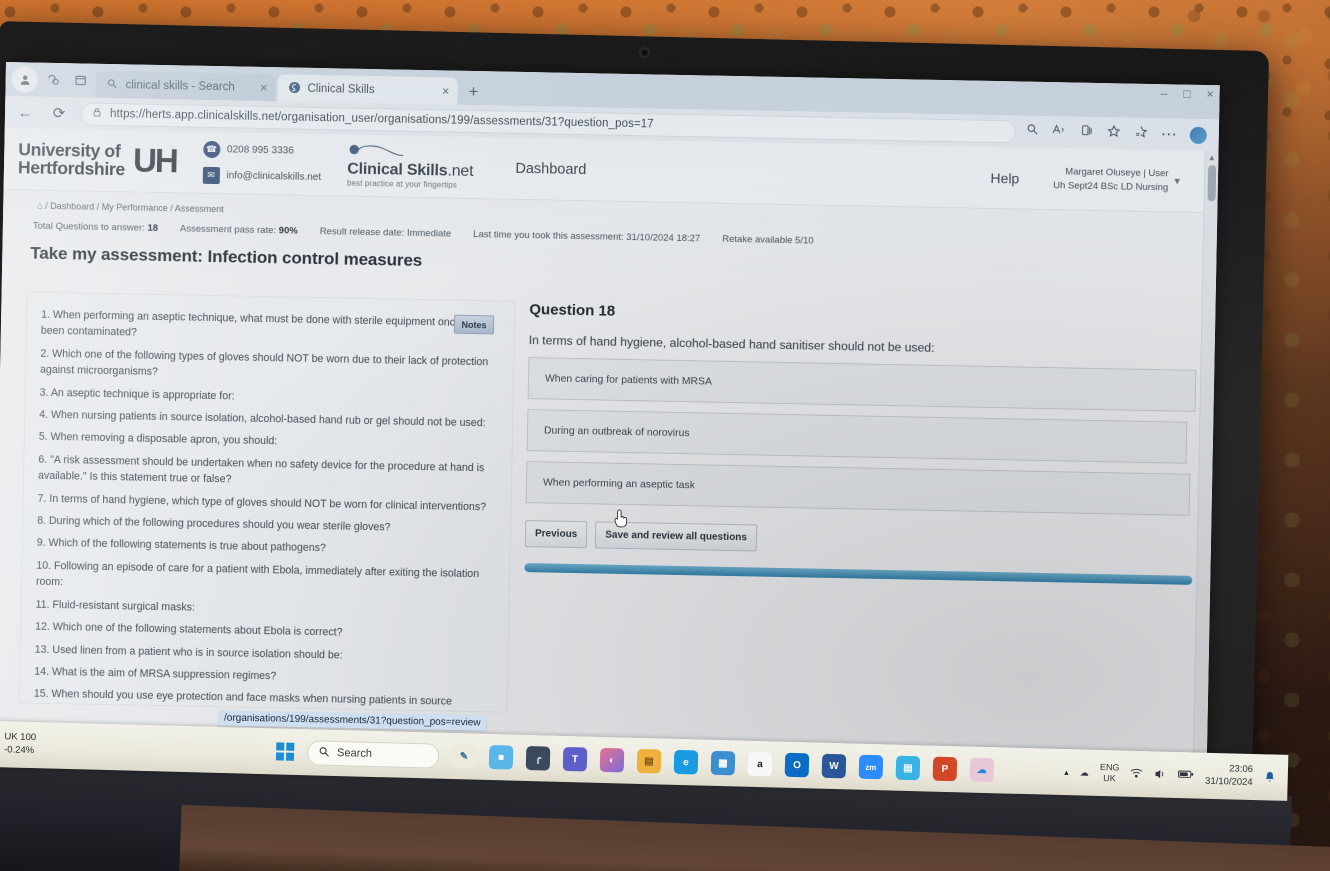 Image resolution: width=1330 pixels, height=871 pixels. What do you see at coordinates (1187, 94) in the screenshot?
I see `maximize-button: □` at bounding box center [1187, 94].